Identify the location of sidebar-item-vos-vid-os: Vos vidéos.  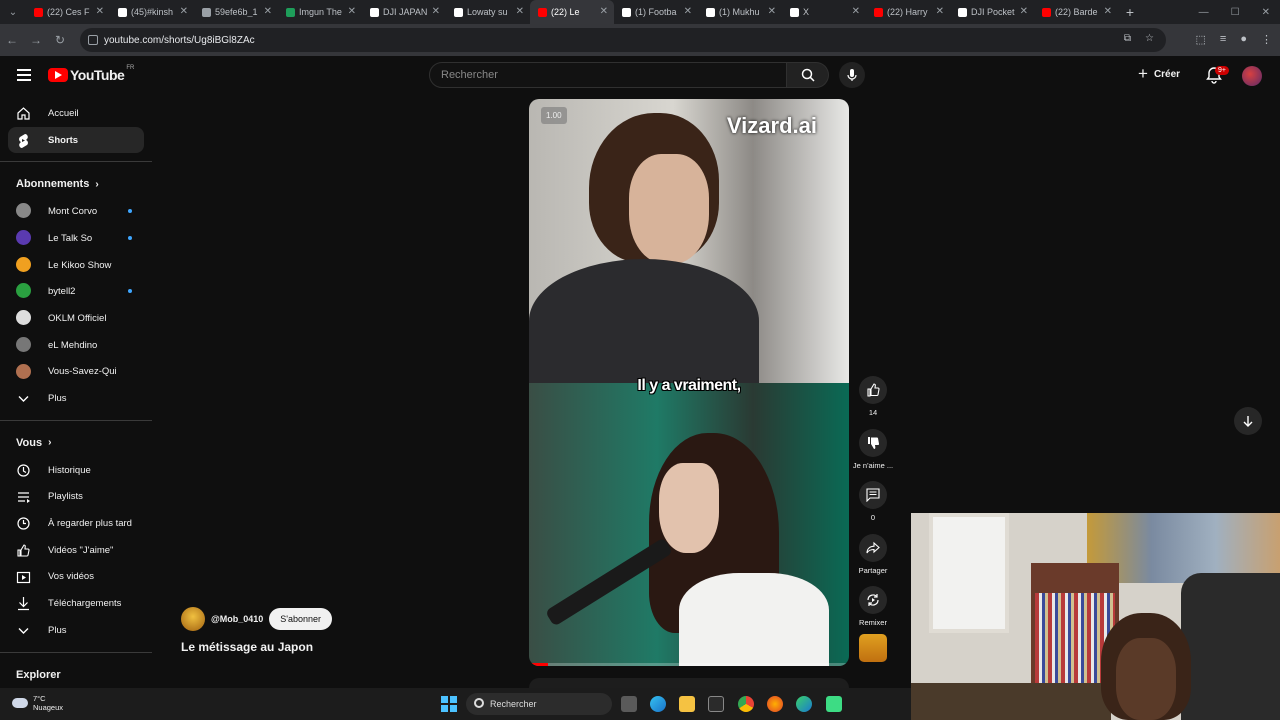
(76, 577).